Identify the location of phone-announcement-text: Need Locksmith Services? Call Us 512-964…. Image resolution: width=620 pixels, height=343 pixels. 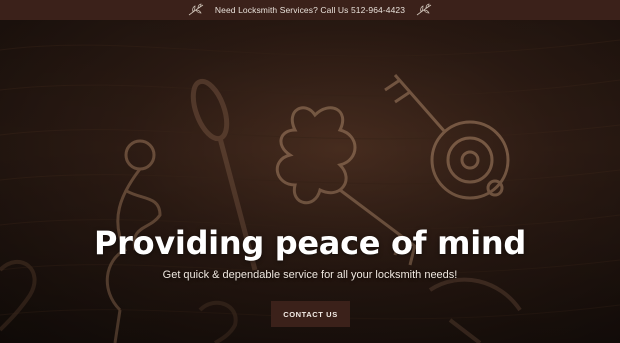
(310, 10).